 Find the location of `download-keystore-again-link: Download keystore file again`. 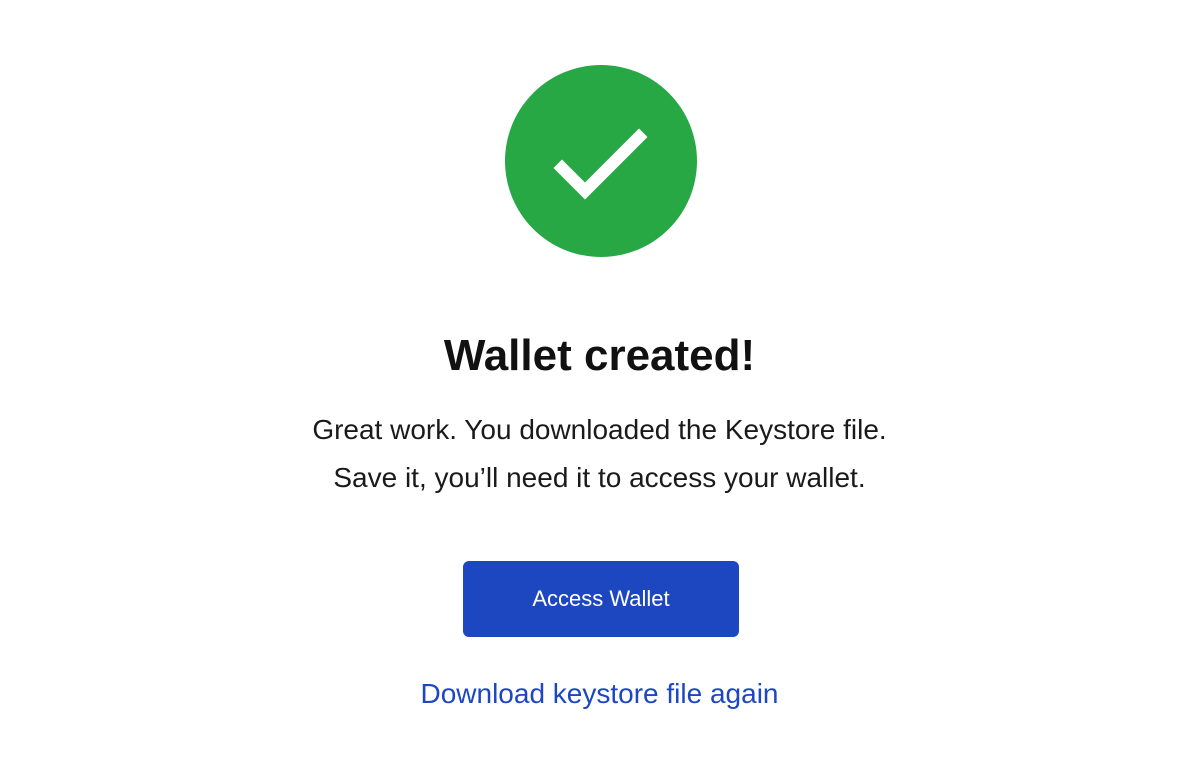

download-keystore-again-link: Download keystore file again is located at coordinates (599, 694).